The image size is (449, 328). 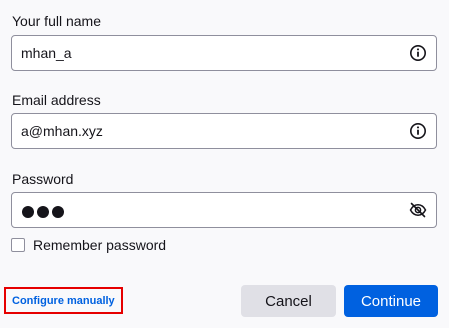 What do you see at coordinates (46, 53) in the screenshot?
I see `full-name-value: mhan_a` at bounding box center [46, 53].